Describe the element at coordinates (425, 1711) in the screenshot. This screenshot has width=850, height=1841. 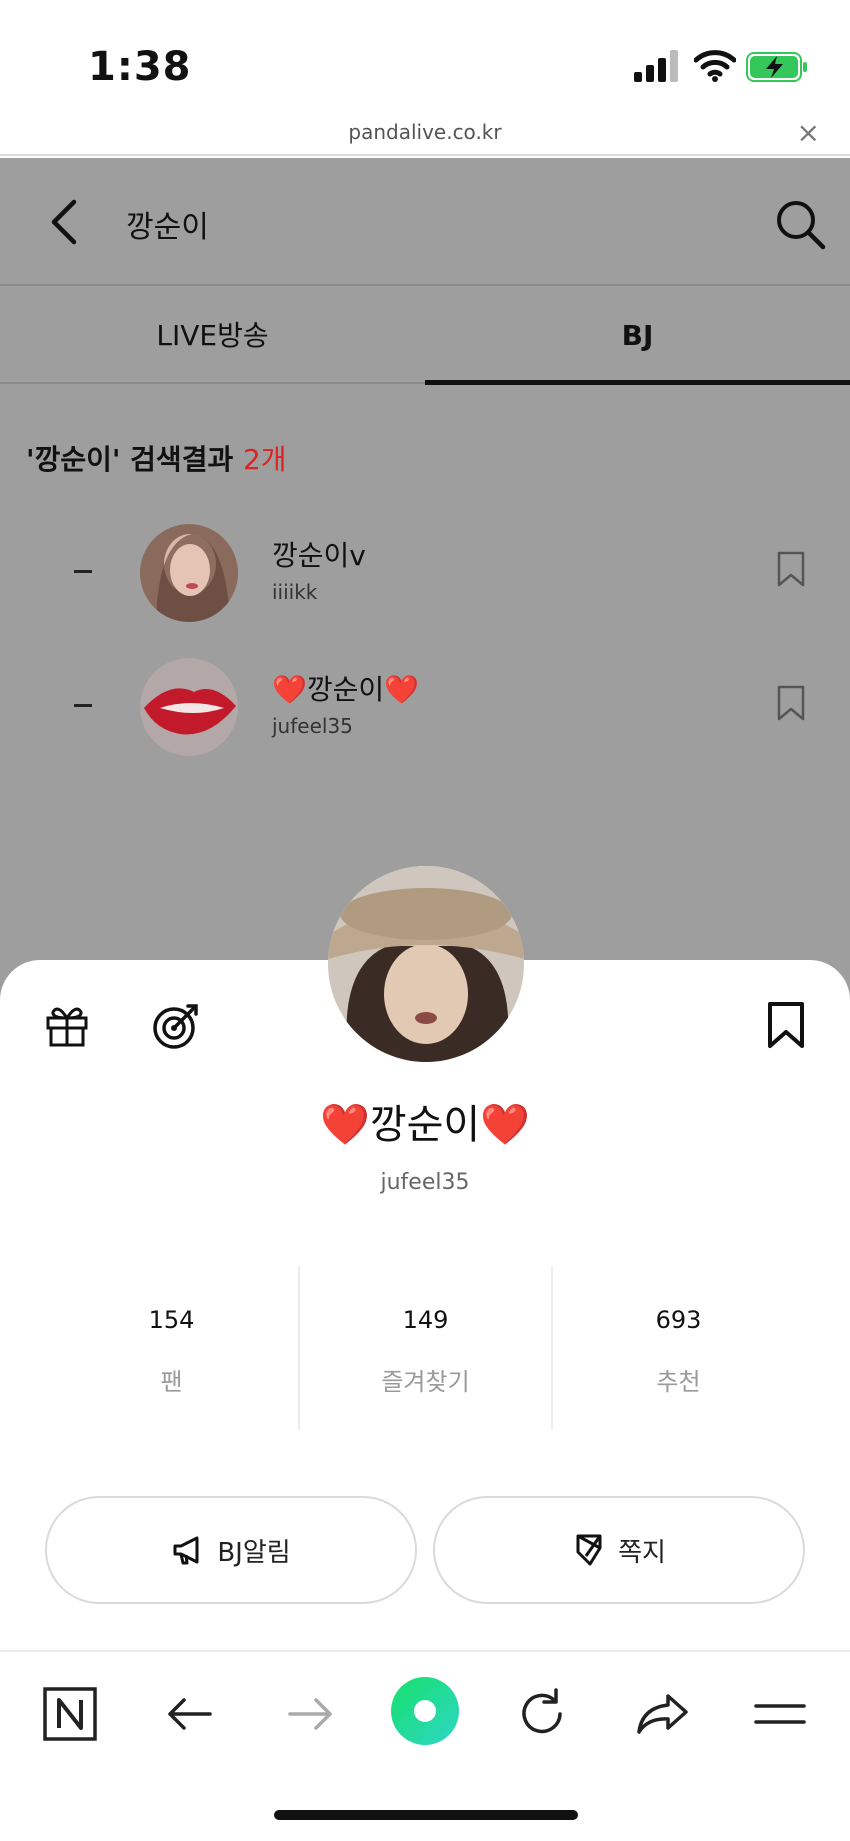
I see `green-home-icon` at that location.